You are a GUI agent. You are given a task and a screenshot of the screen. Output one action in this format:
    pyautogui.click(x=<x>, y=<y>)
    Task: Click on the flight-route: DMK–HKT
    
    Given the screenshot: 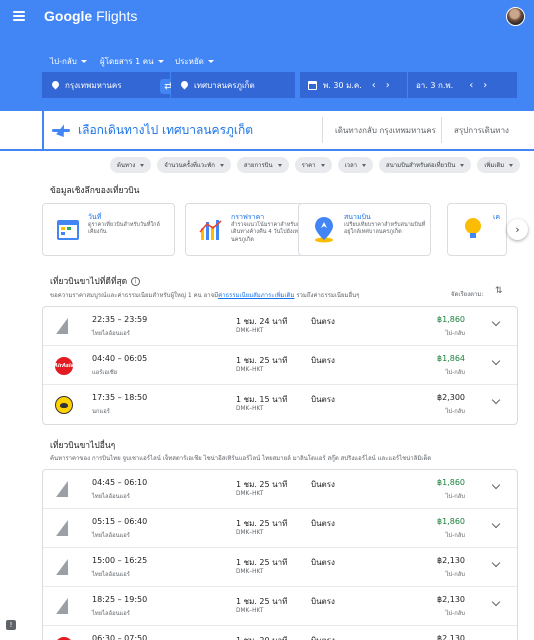 What is the action you would take?
    pyautogui.click(x=250, y=370)
    